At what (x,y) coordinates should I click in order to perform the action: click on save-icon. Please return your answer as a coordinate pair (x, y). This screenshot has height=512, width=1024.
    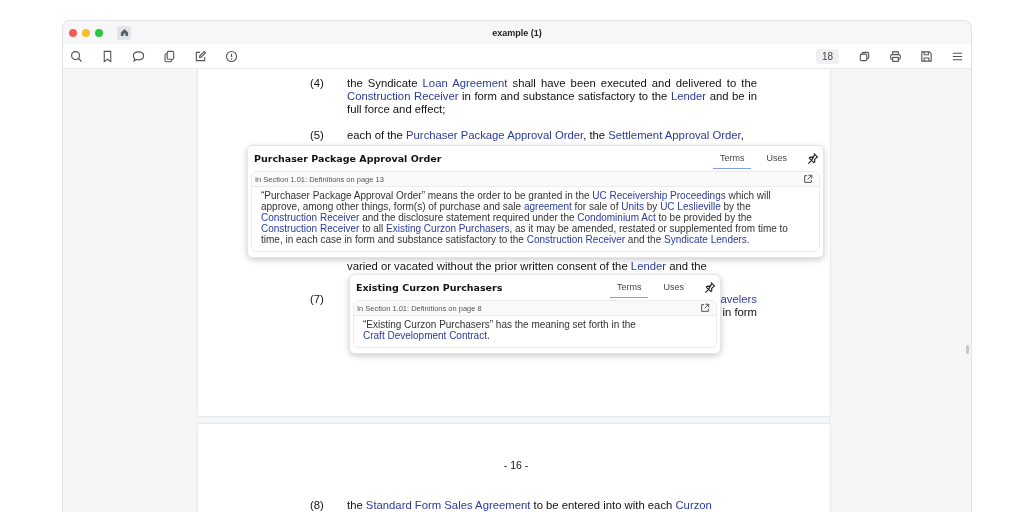
    Looking at the image, I should click on (926, 56).